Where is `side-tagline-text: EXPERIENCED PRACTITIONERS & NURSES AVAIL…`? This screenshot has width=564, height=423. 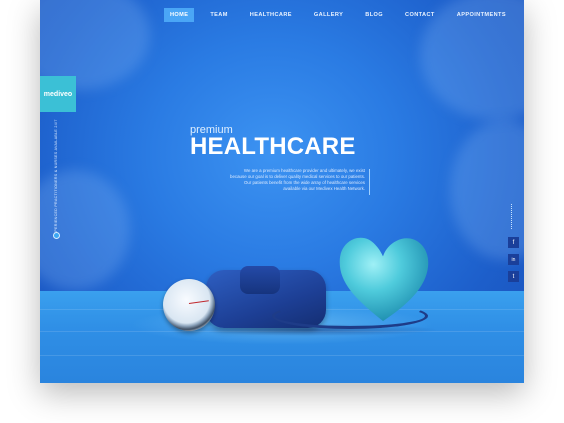
side-tagline-text: EXPERIENCED PRACTITIONERS & NURSES AVAIL… is located at coordinates (56, 178).